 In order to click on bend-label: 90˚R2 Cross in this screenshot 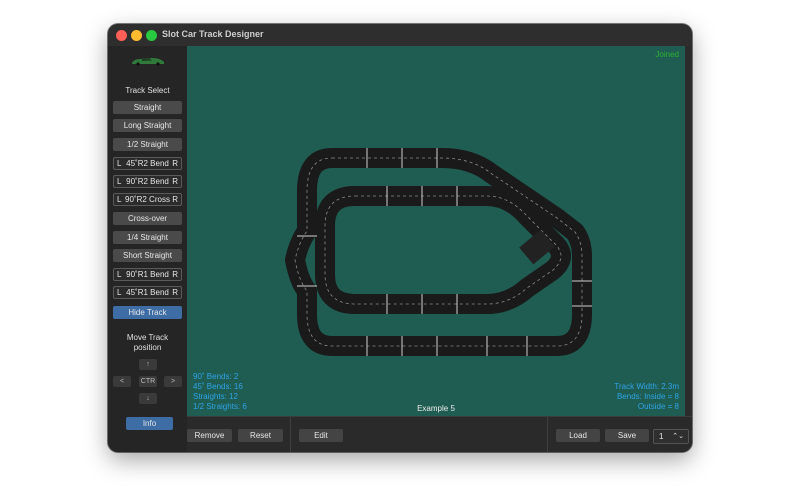, I will do `click(147, 199)`.